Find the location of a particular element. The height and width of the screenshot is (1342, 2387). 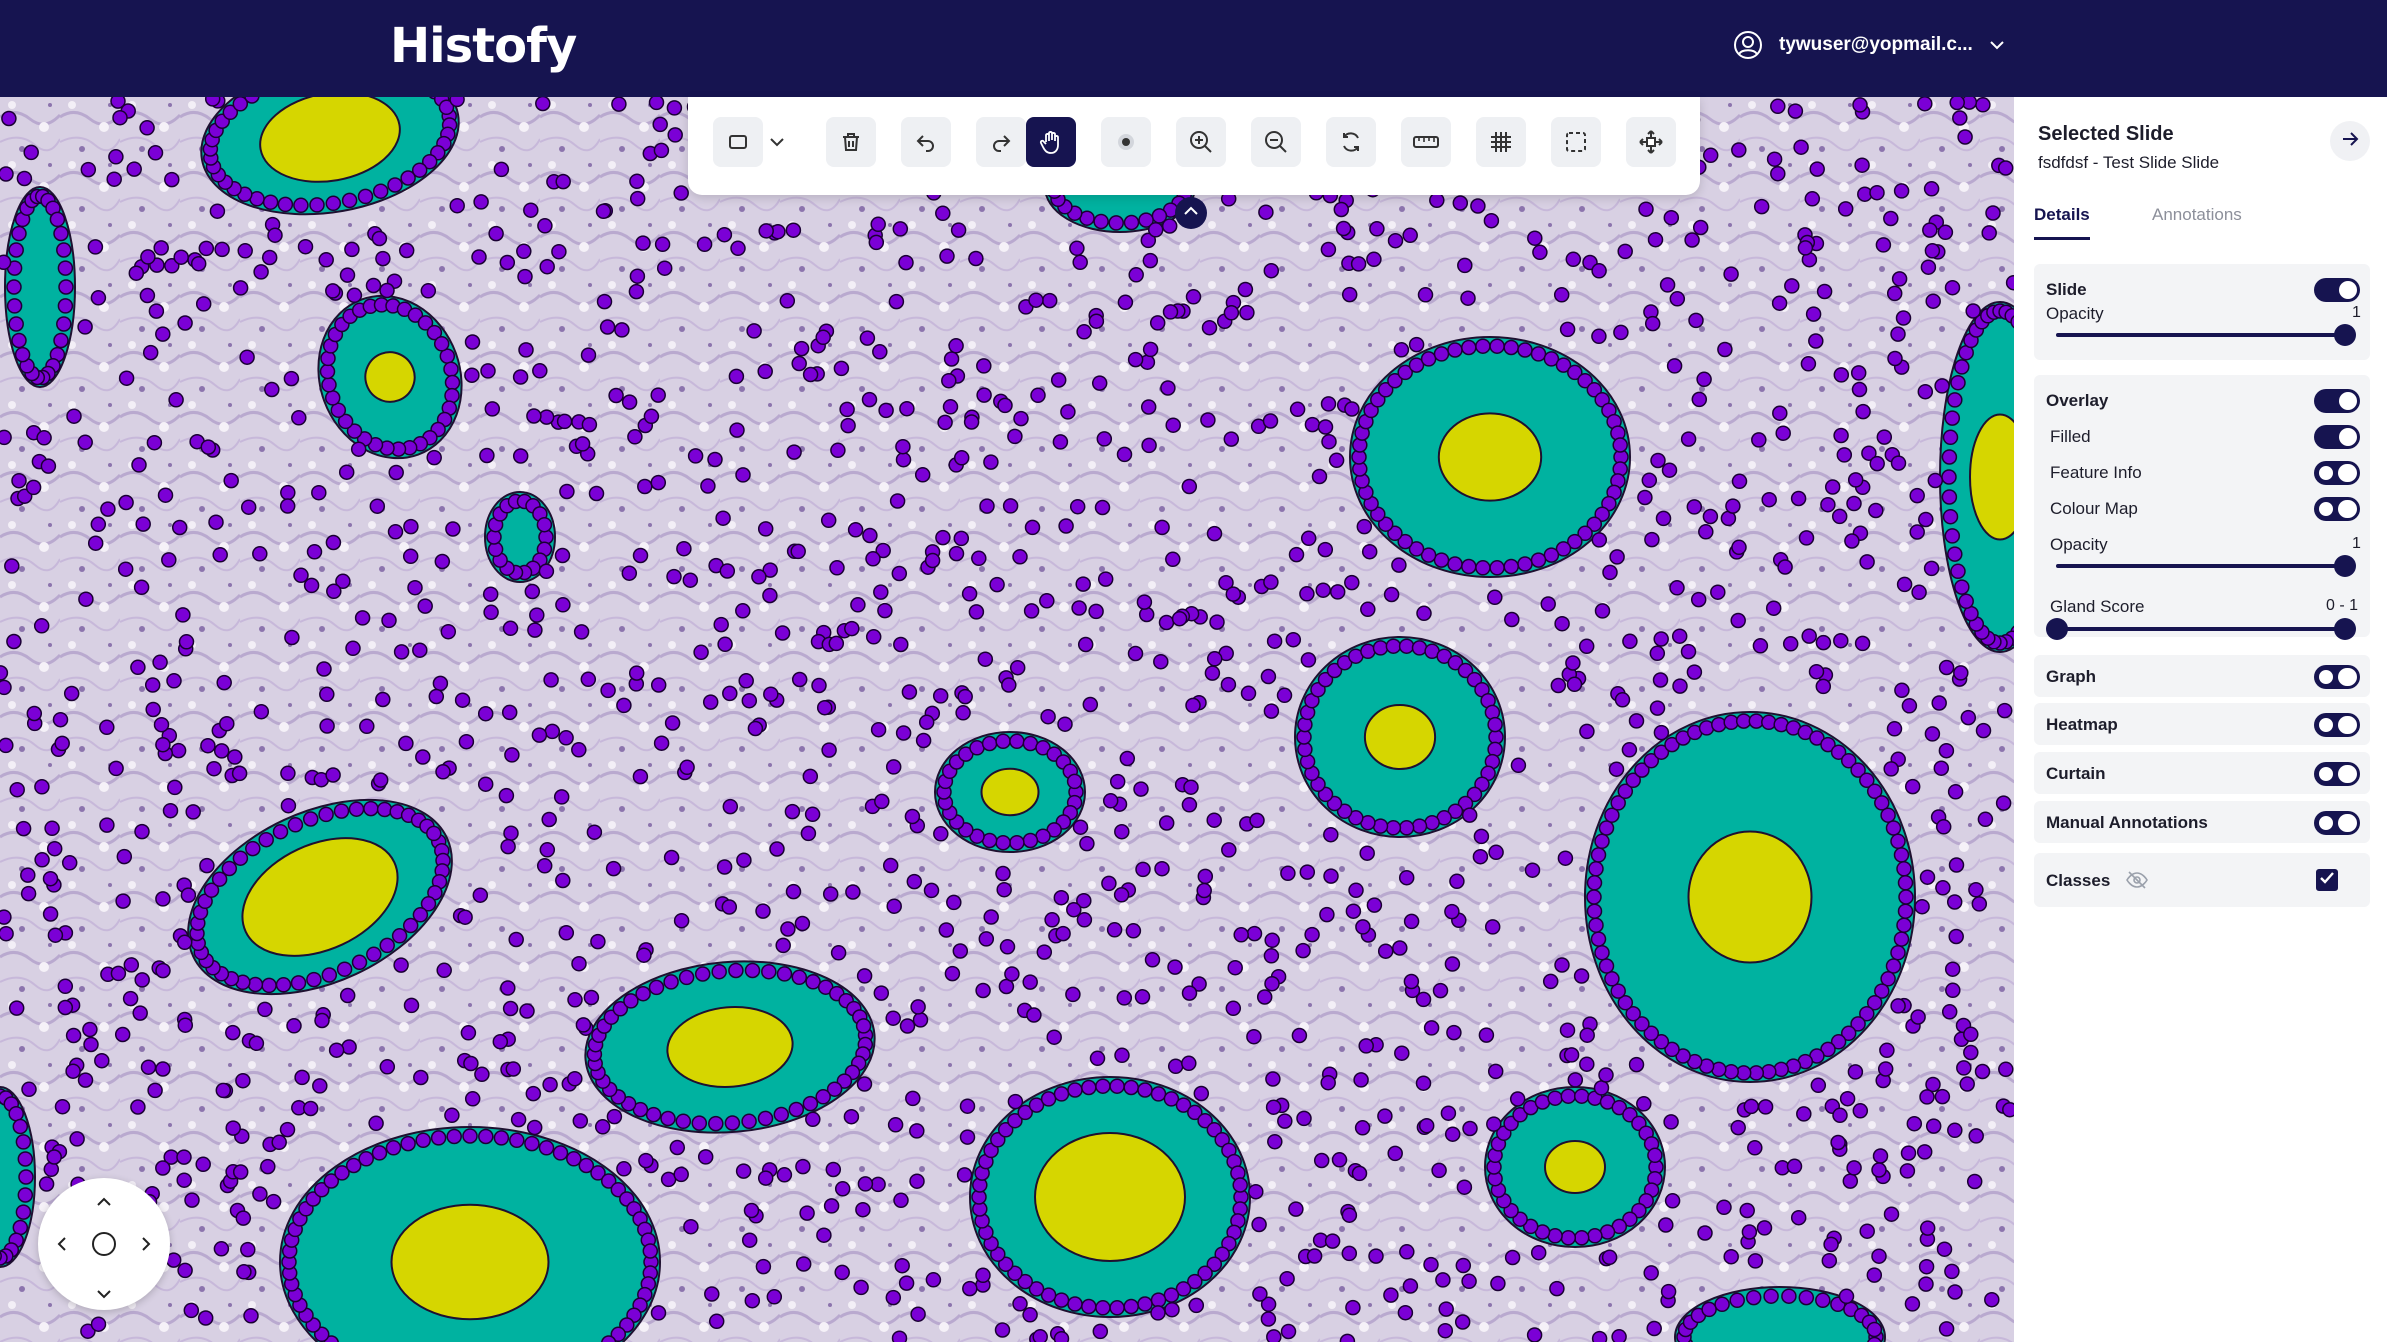

undo-button is located at coordinates (926, 142).